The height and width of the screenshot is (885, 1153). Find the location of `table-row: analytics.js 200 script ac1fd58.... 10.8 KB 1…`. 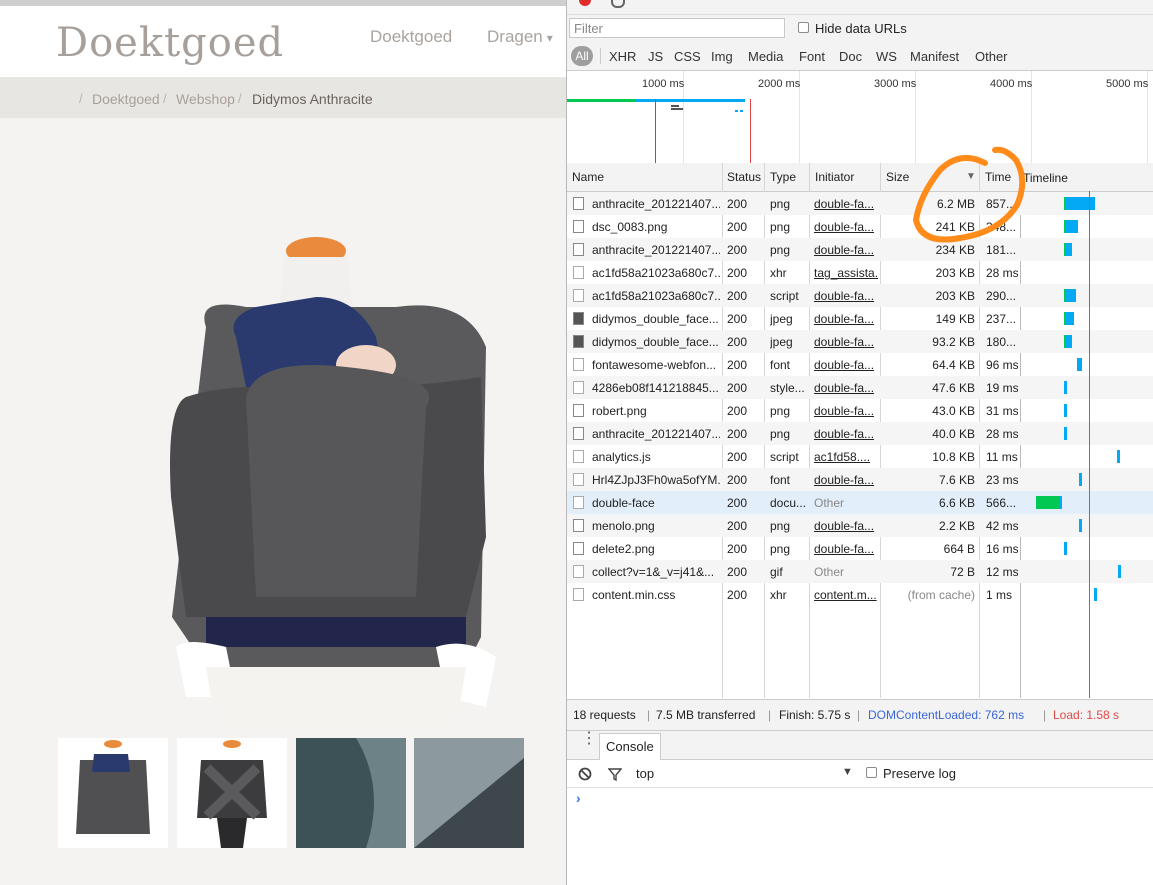

table-row: analytics.js 200 script ac1fd58.... 10.8 KB 1… is located at coordinates (860, 456).